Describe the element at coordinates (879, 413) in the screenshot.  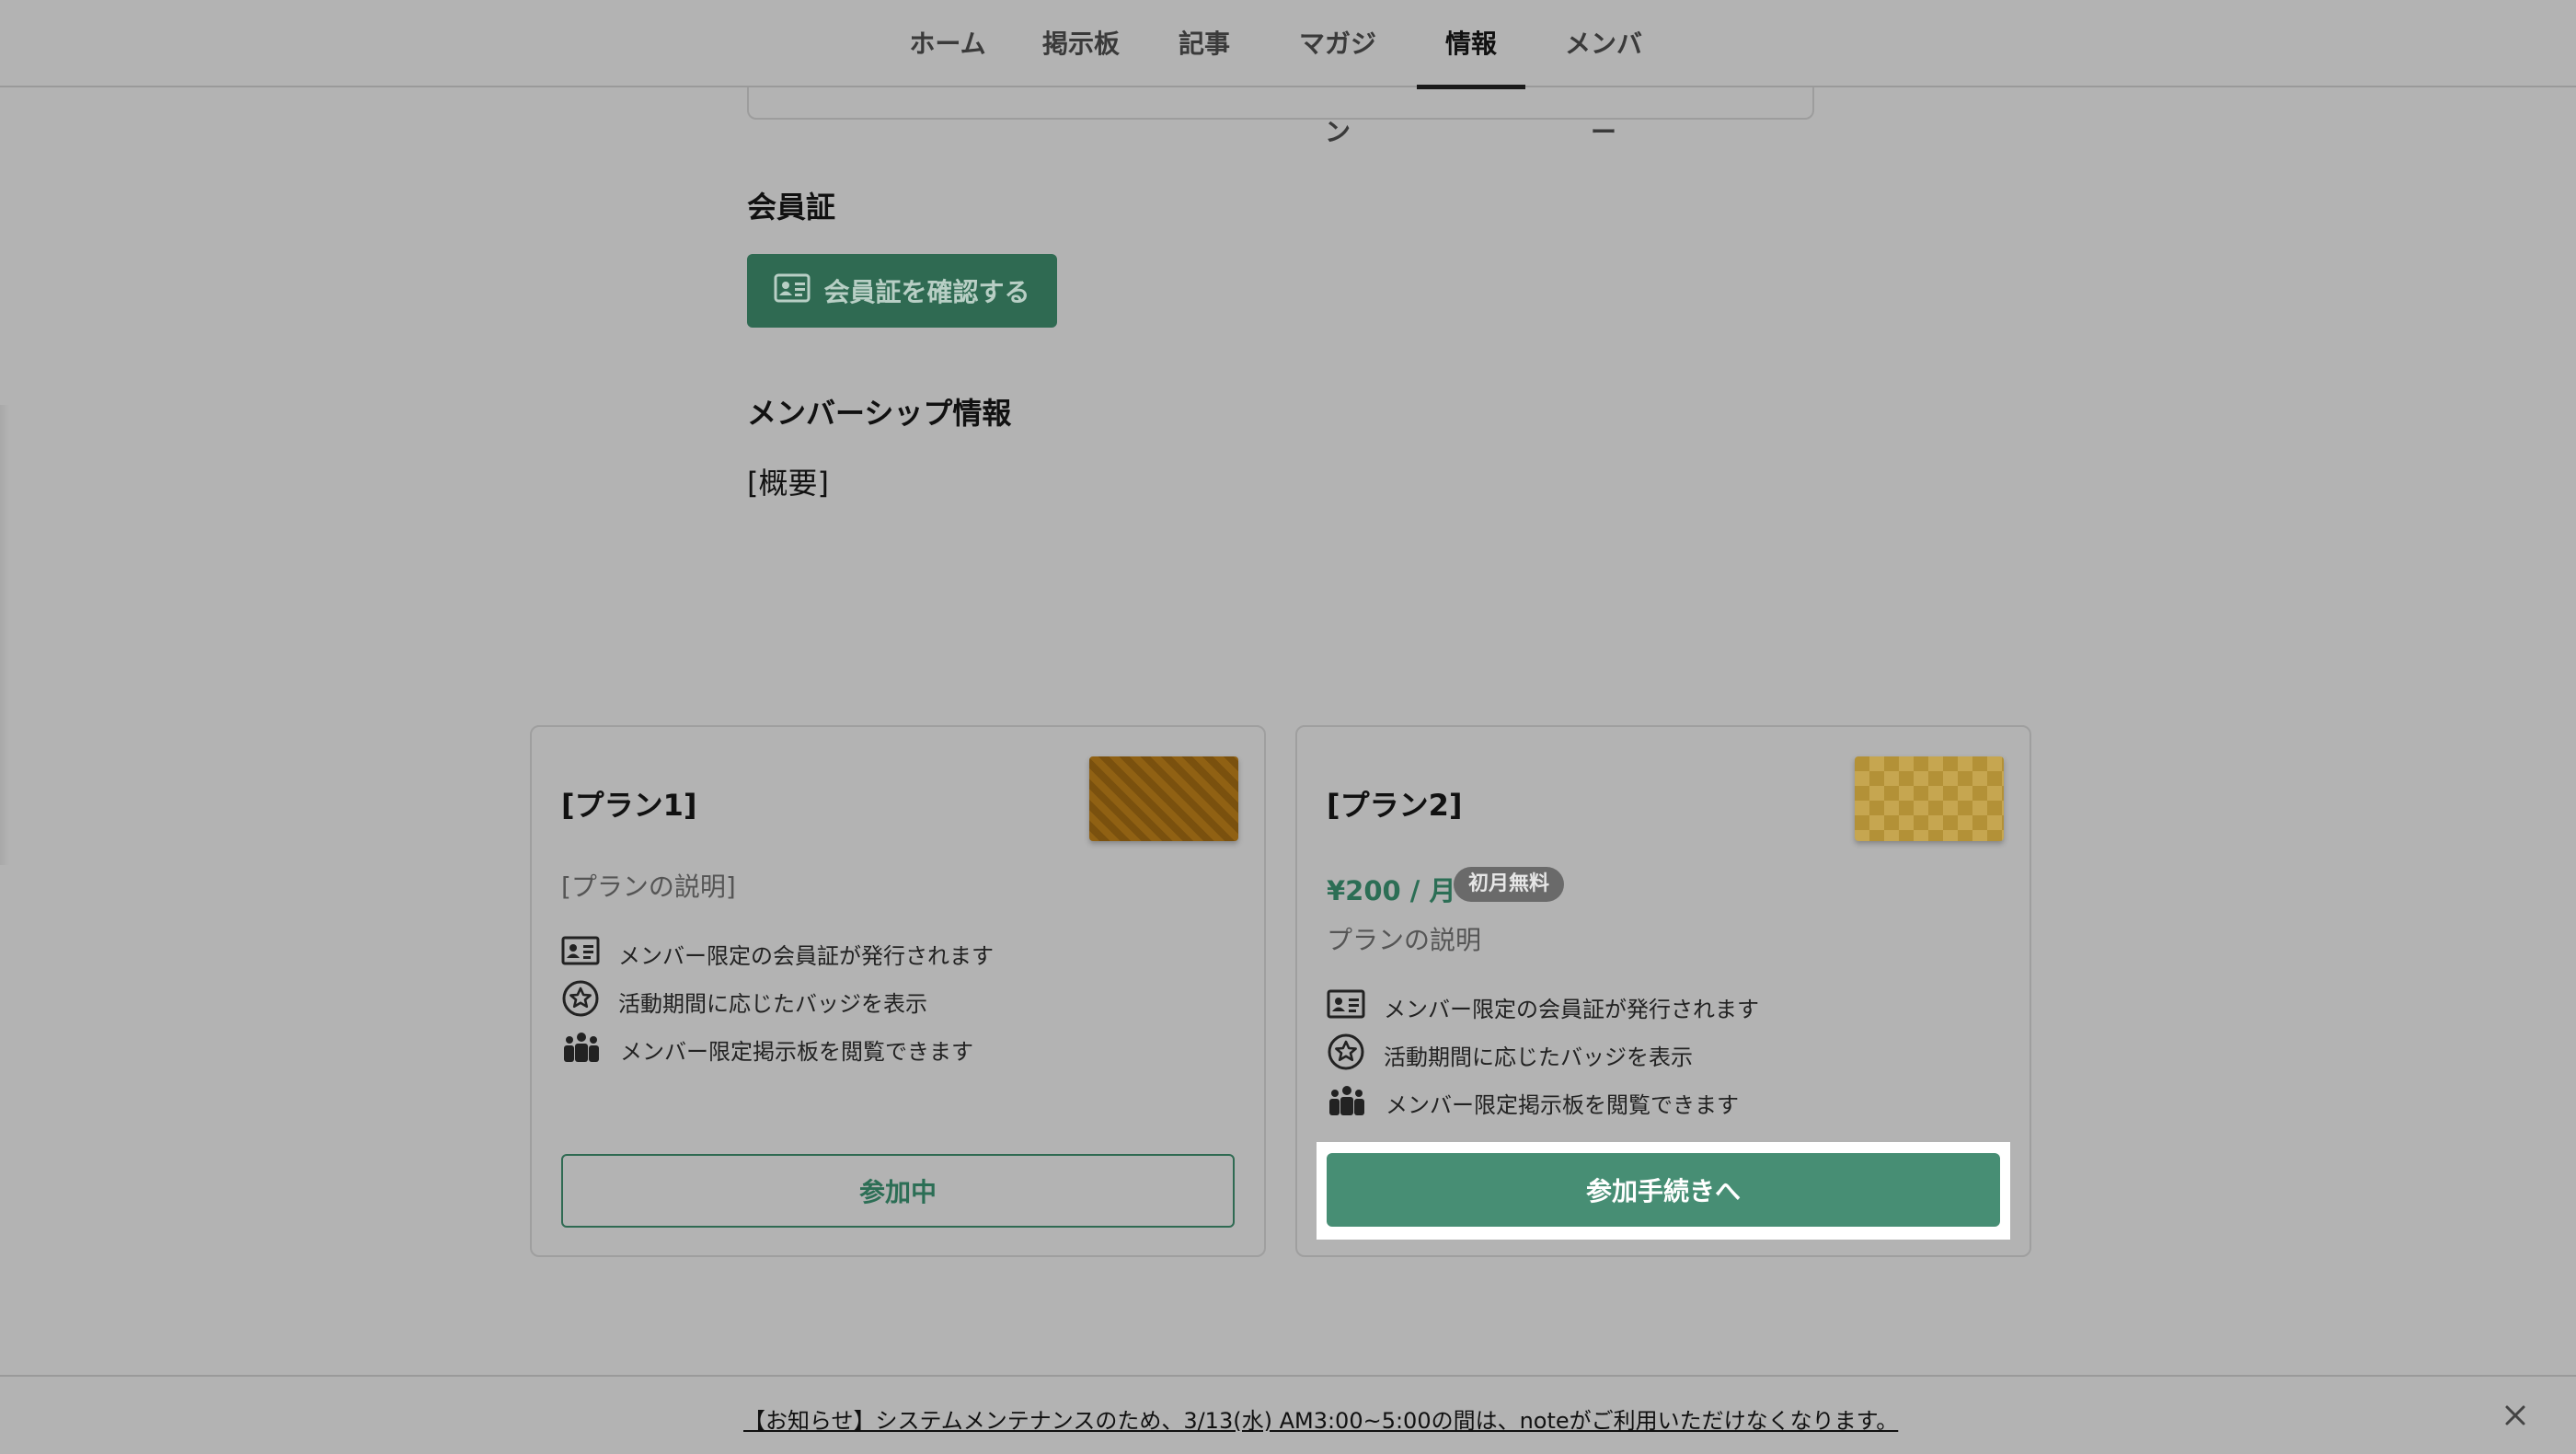
I see `membership-info-heading: メンバーシップ情報` at that location.